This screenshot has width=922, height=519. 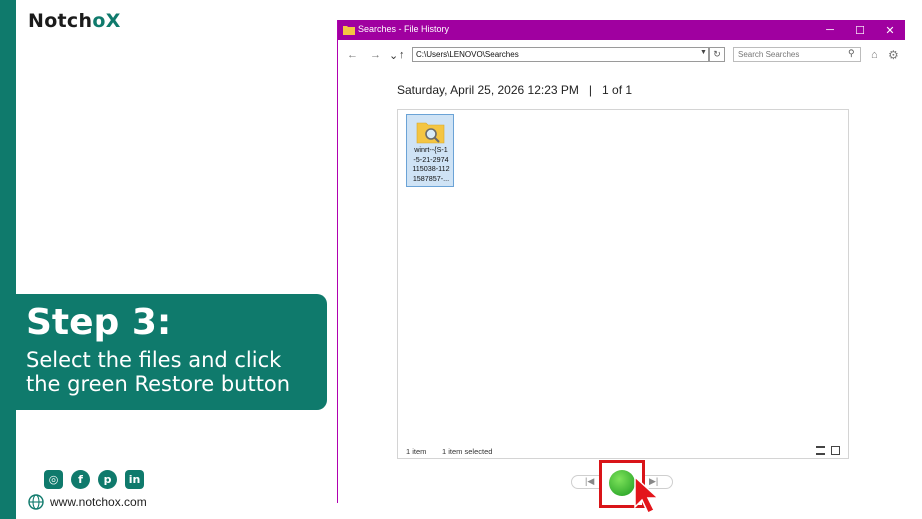 What do you see at coordinates (467, 451) in the screenshot?
I see `status-selected: 1 item selected` at bounding box center [467, 451].